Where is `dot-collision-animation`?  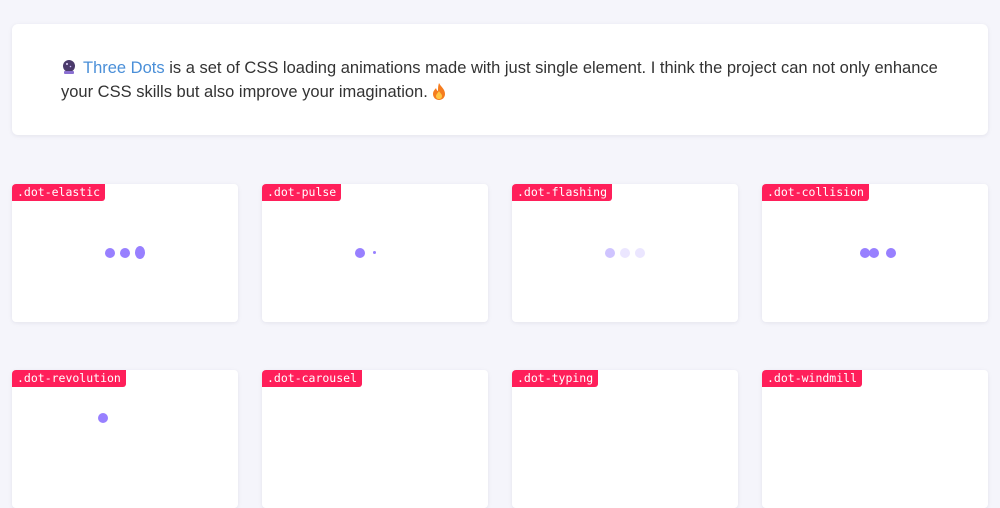
dot-collision-animation is located at coordinates (875, 253).